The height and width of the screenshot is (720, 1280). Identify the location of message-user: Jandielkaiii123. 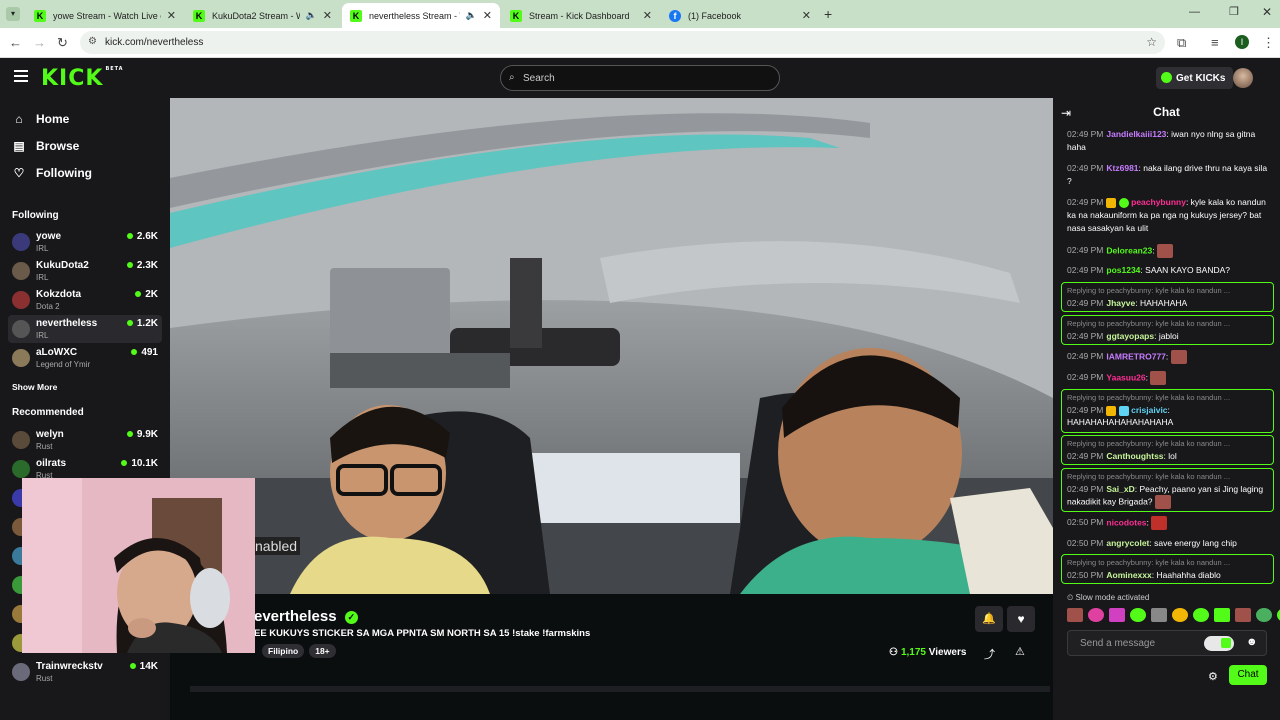
(1136, 134).